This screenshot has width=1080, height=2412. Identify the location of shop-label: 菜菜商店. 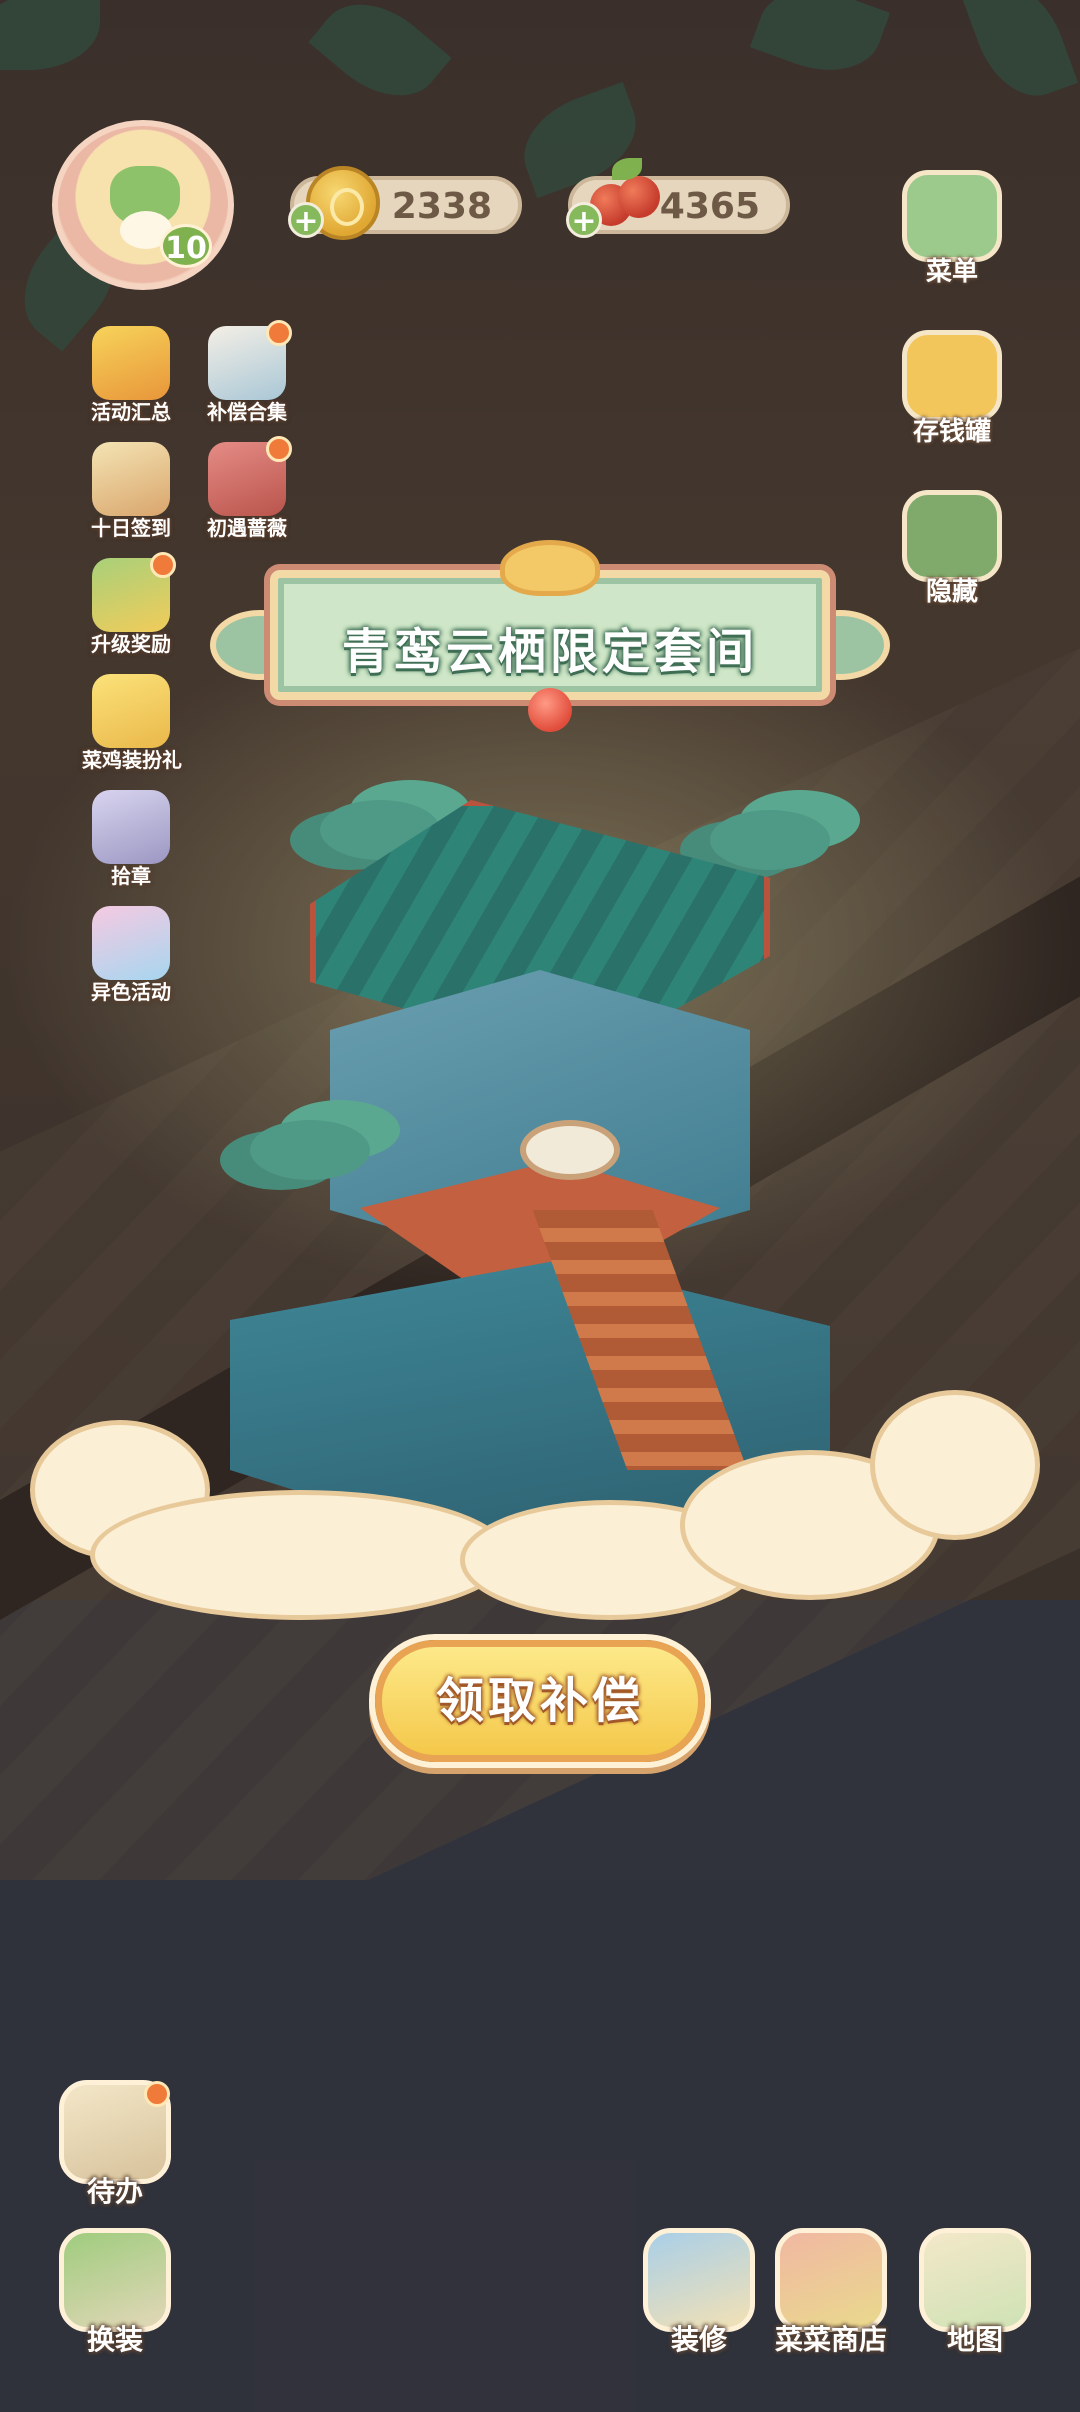
(830, 2339).